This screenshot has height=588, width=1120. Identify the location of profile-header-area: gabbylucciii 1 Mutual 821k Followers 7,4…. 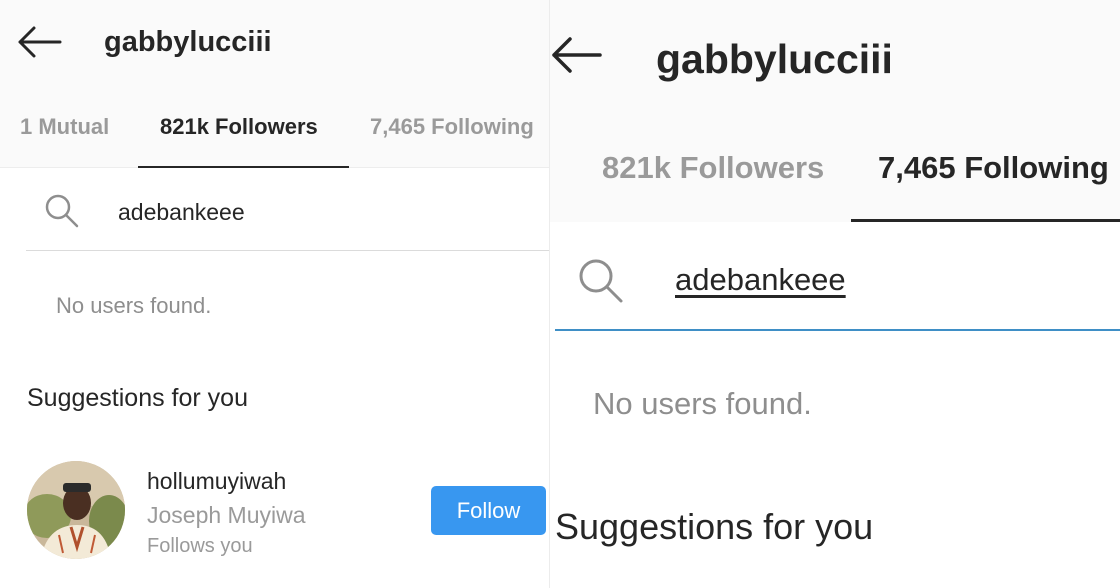
(274, 84).